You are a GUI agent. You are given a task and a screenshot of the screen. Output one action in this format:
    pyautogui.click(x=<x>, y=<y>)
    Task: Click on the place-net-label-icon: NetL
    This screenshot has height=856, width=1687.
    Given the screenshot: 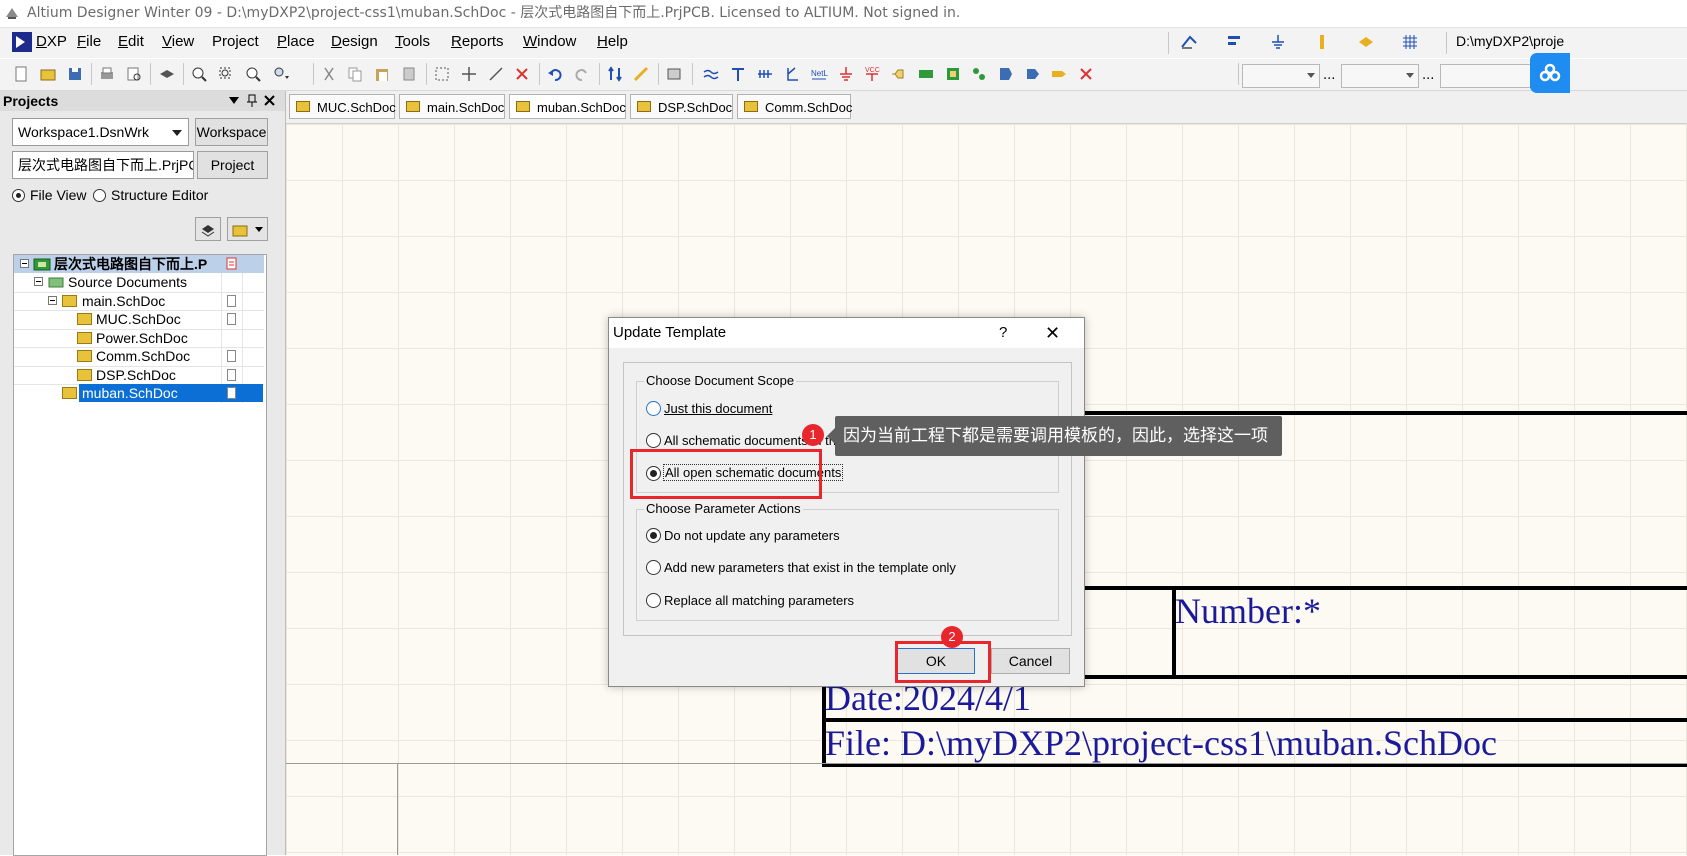 What is the action you would take?
    pyautogui.click(x=819, y=74)
    